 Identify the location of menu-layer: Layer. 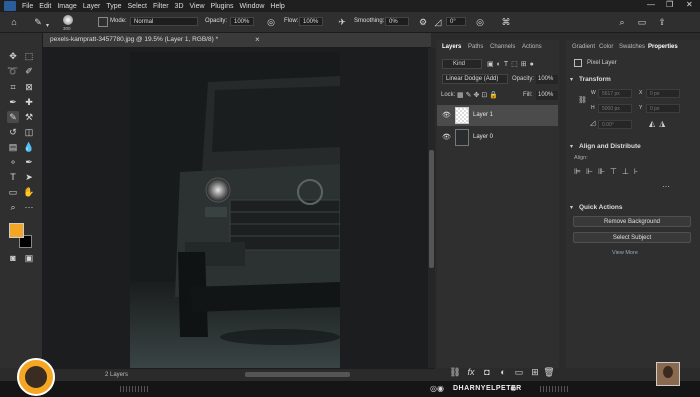
(92, 6).